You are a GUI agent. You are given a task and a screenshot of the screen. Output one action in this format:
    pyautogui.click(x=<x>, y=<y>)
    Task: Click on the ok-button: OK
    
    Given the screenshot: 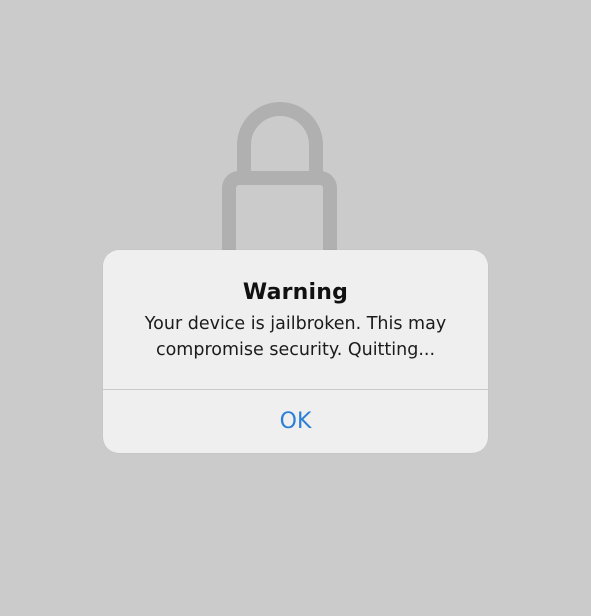 What is the action you would take?
    pyautogui.click(x=295, y=421)
    